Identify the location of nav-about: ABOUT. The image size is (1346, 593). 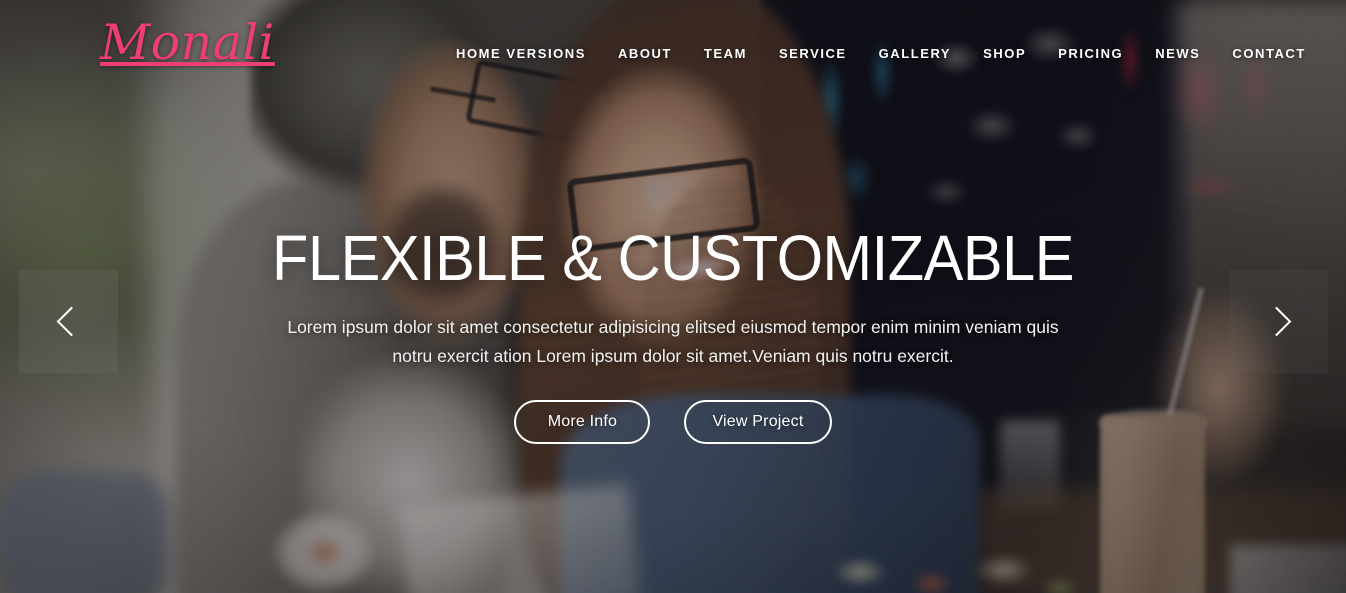
(645, 53).